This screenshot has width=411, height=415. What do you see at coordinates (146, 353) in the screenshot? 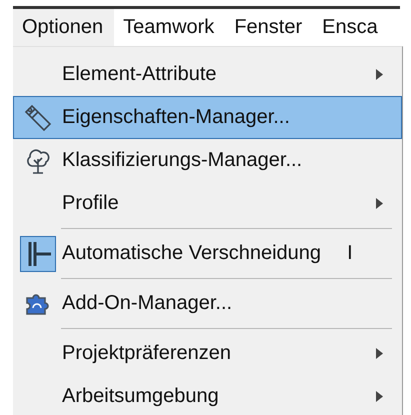
I see `menu-item-label: Projektpräferenzen` at bounding box center [146, 353].